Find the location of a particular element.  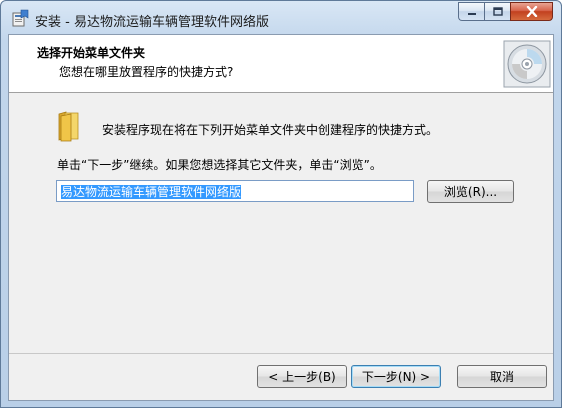

wizard-header: 选择开始菜单文件夹 您想在哪里放置程序的快捷方式? is located at coordinates (281, 64).